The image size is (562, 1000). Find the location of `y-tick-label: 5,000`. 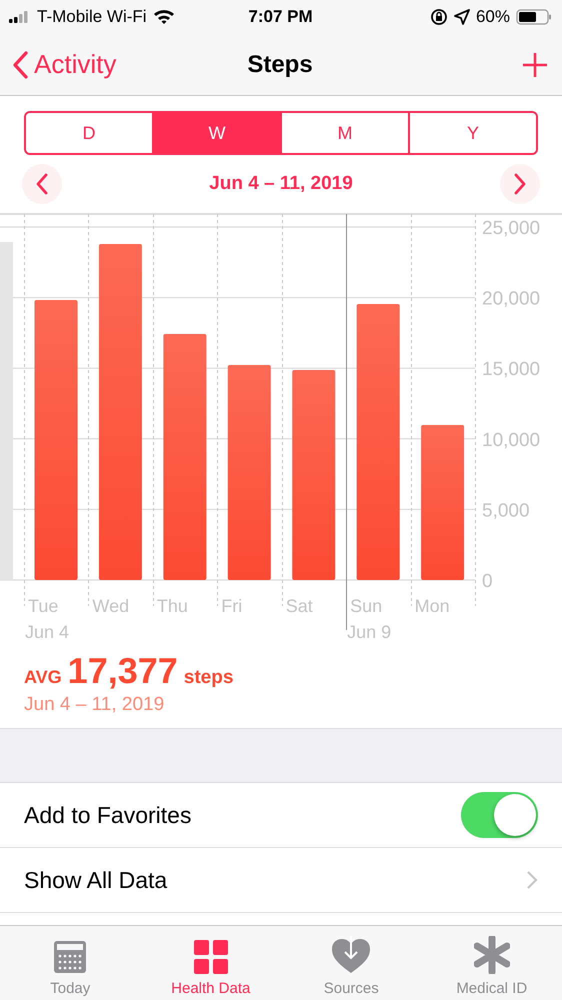

y-tick-label: 5,000 is located at coordinates (506, 511).